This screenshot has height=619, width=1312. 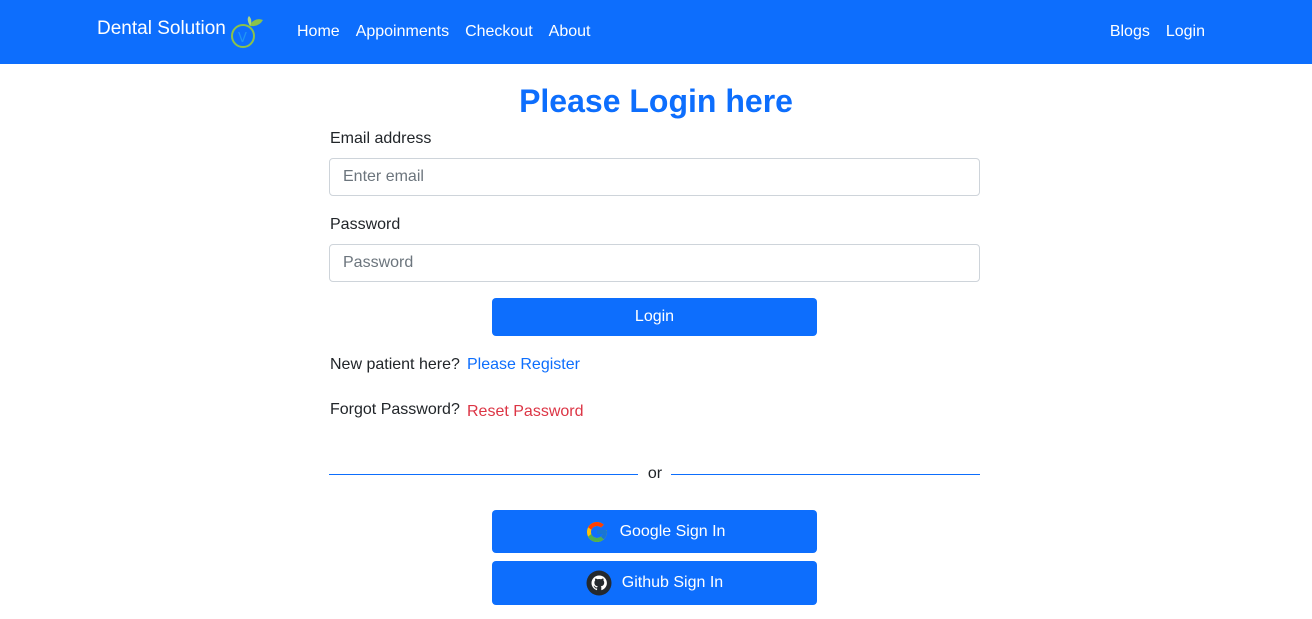 I want to click on login-button-label: Login, so click(x=654, y=316).